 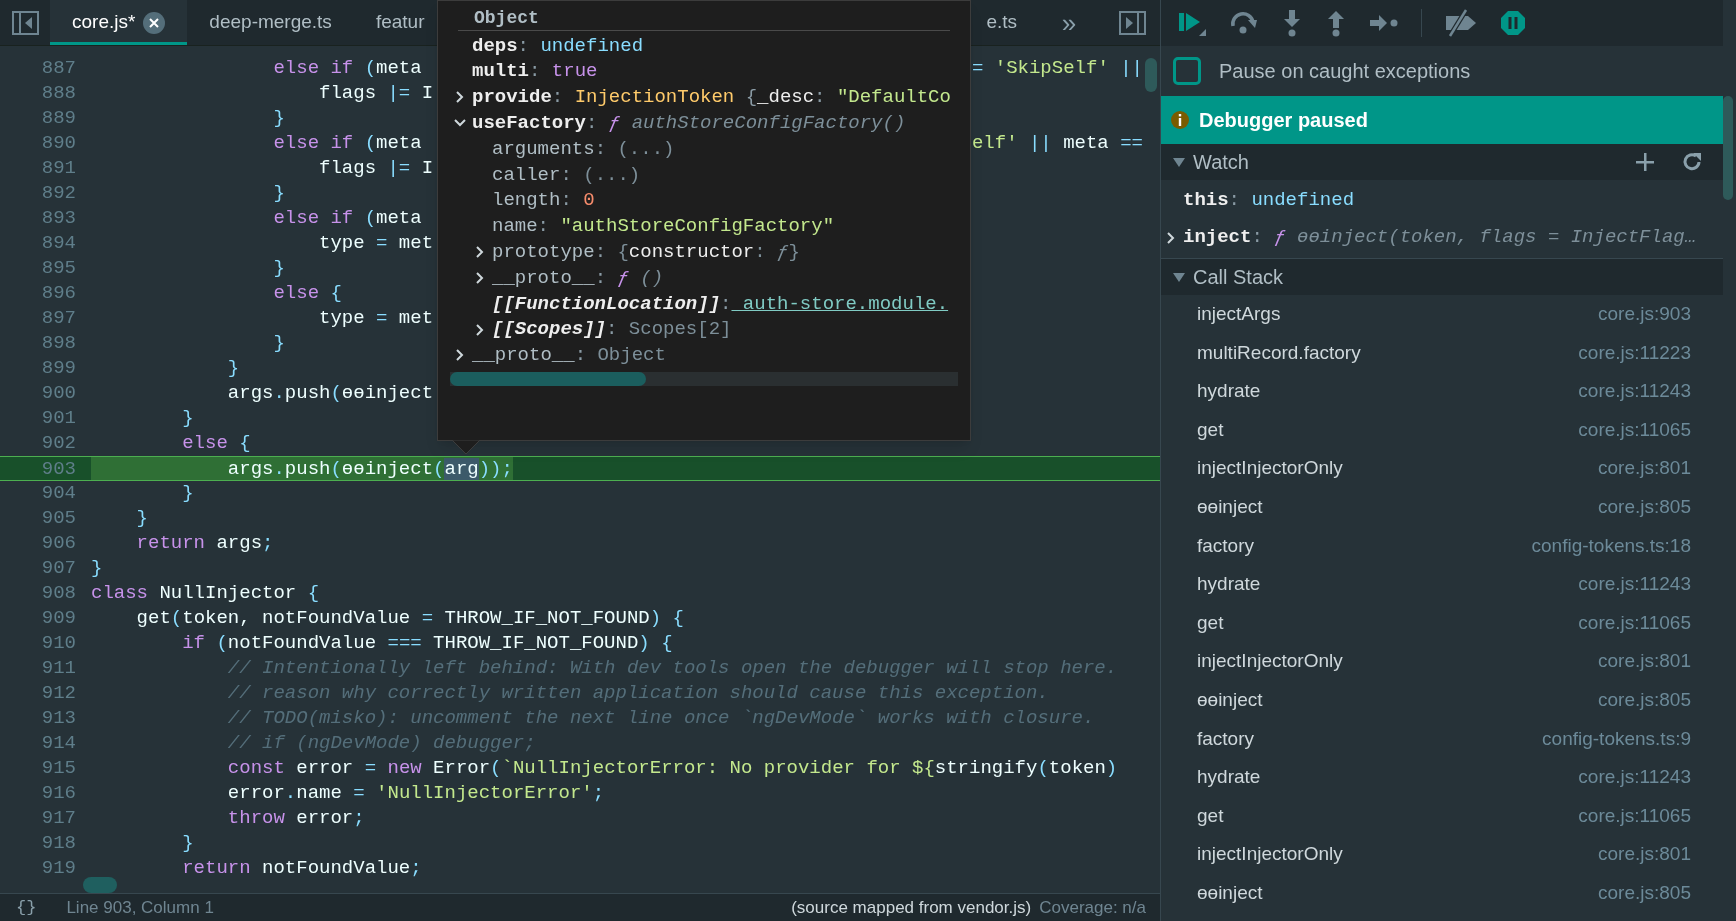 I want to click on code-line: else if (meta, so click(x=347, y=68).